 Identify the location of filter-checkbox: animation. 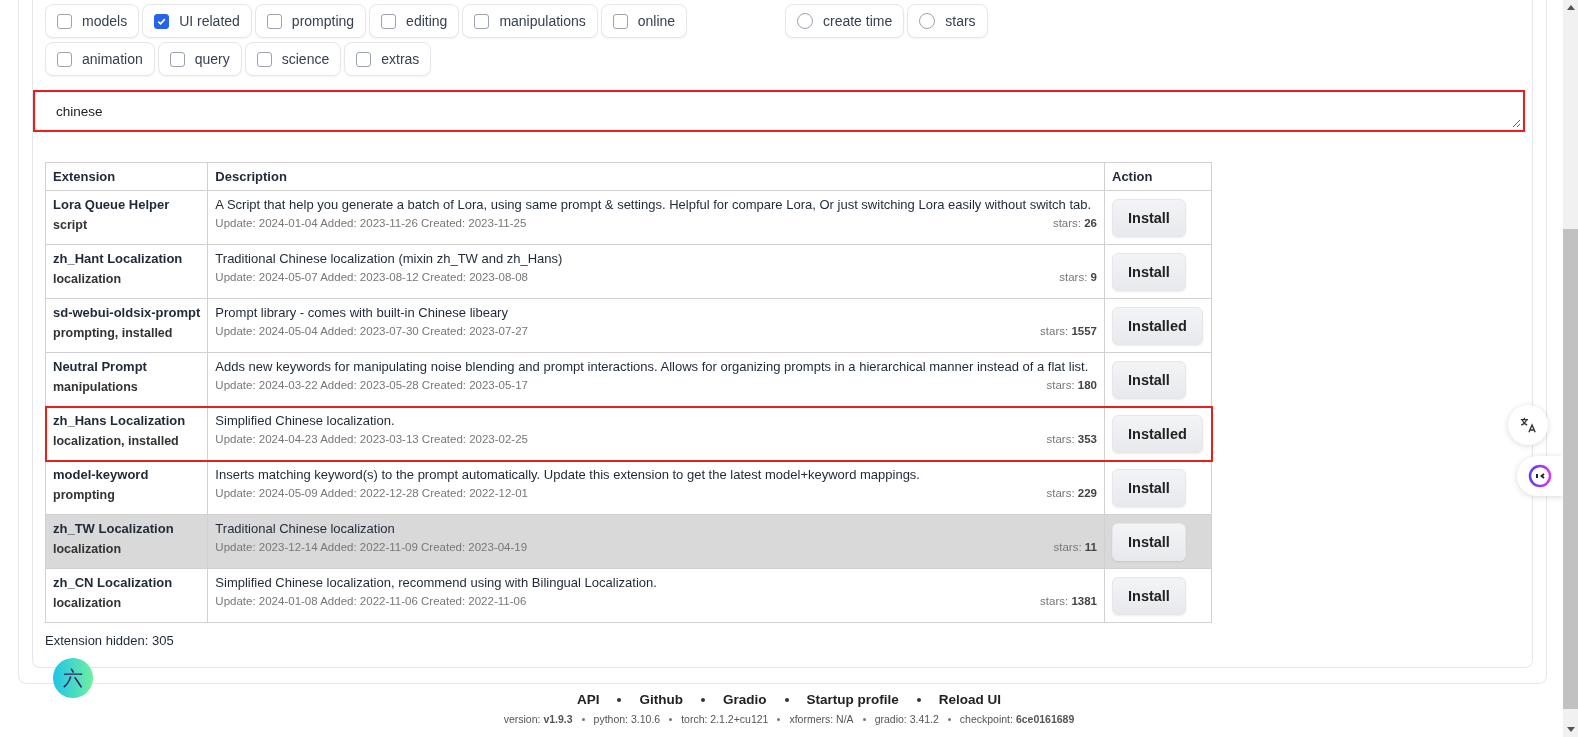
(100, 59).